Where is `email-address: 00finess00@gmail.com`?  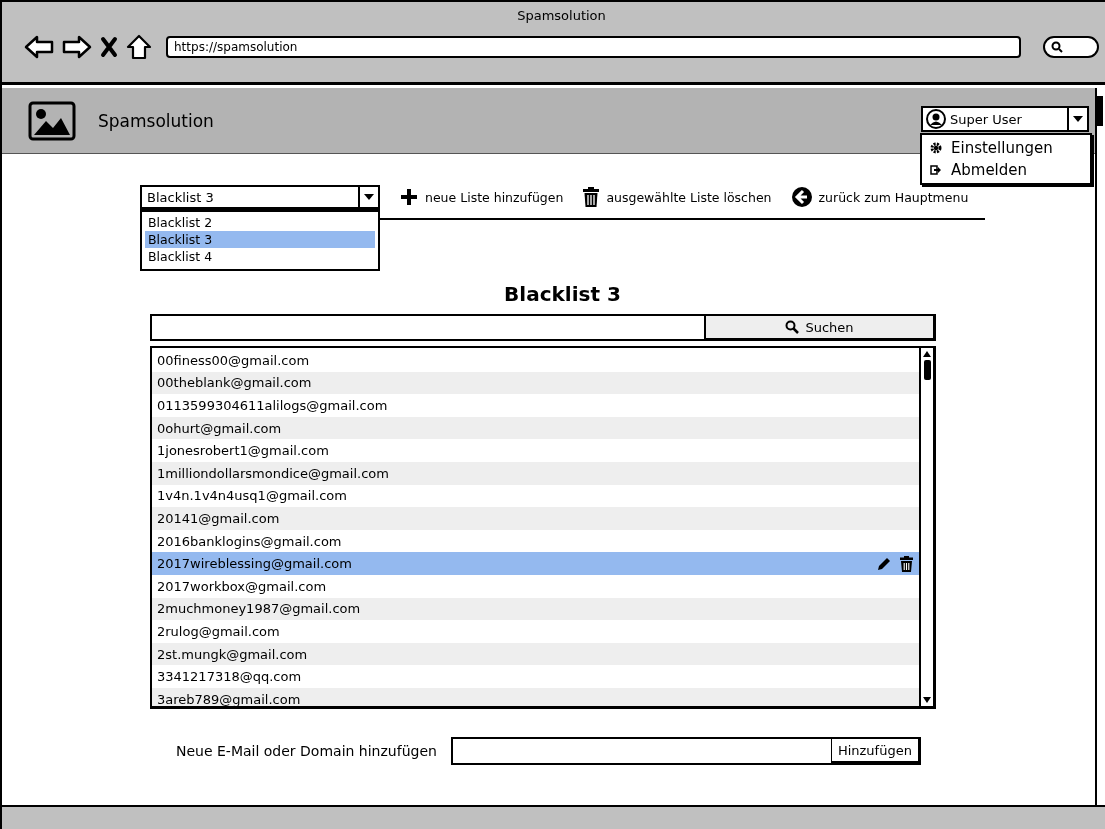
email-address: 00finess00@gmail.com is located at coordinates (234, 360).